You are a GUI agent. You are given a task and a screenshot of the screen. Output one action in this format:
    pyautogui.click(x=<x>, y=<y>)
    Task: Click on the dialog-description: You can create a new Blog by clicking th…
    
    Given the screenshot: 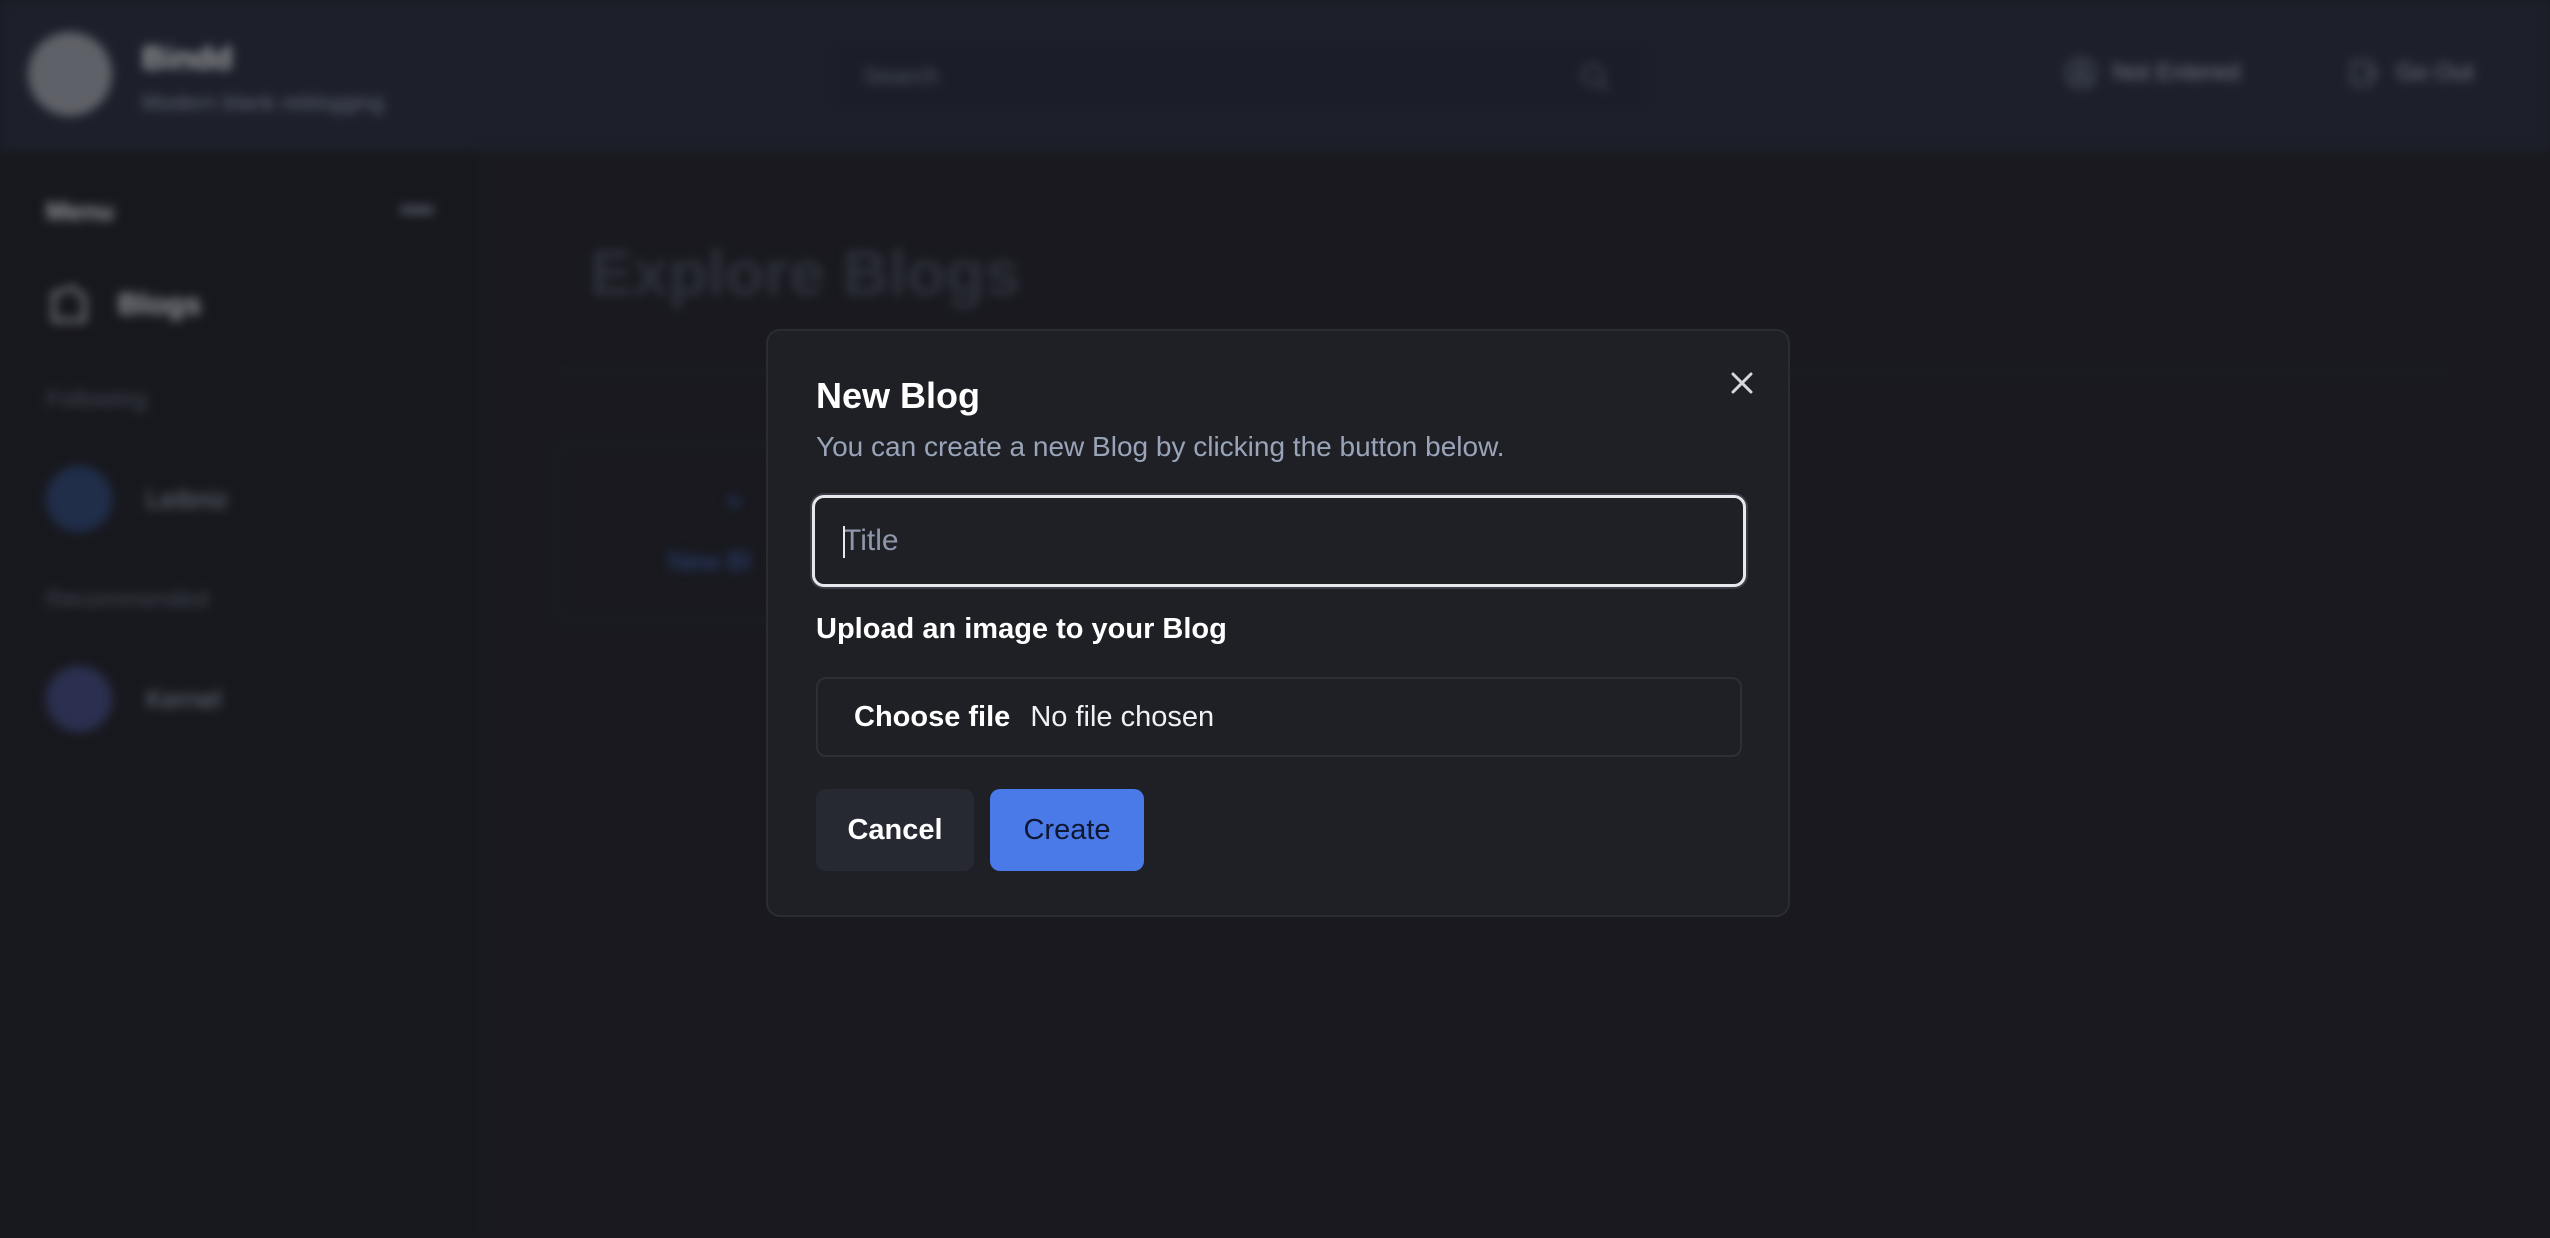 What is the action you would take?
    pyautogui.click(x=1160, y=446)
    